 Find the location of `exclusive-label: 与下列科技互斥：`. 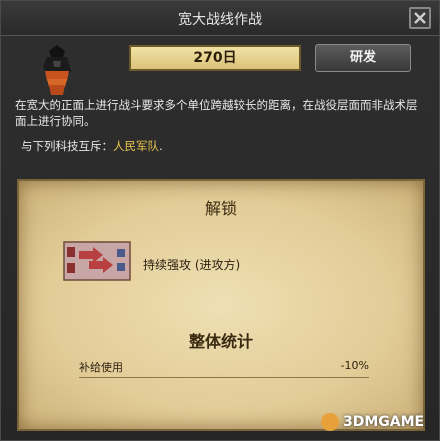

exclusive-label: 与下列科技互斥： is located at coordinates (67, 146).